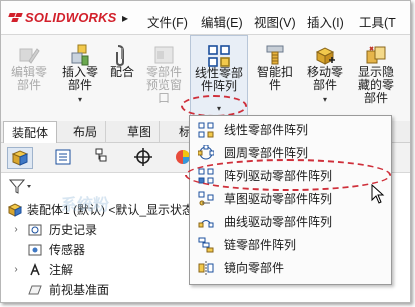 The image size is (415, 307). I want to click on mouse-cursor-icon, so click(378, 194).